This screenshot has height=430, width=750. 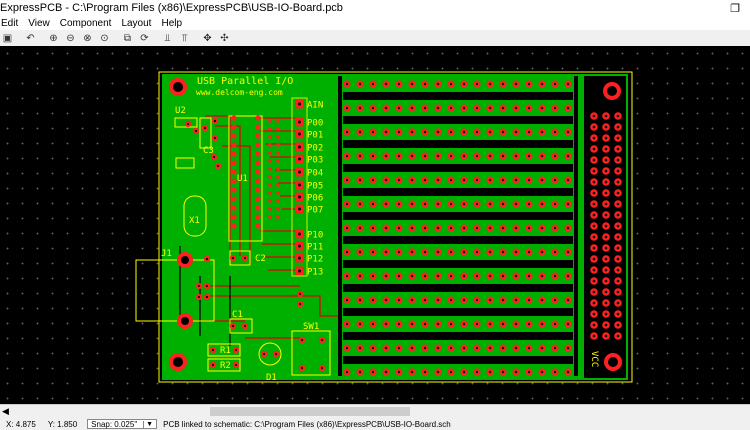 What do you see at coordinates (7, 38) in the screenshot?
I see `save-icon: ▣` at bounding box center [7, 38].